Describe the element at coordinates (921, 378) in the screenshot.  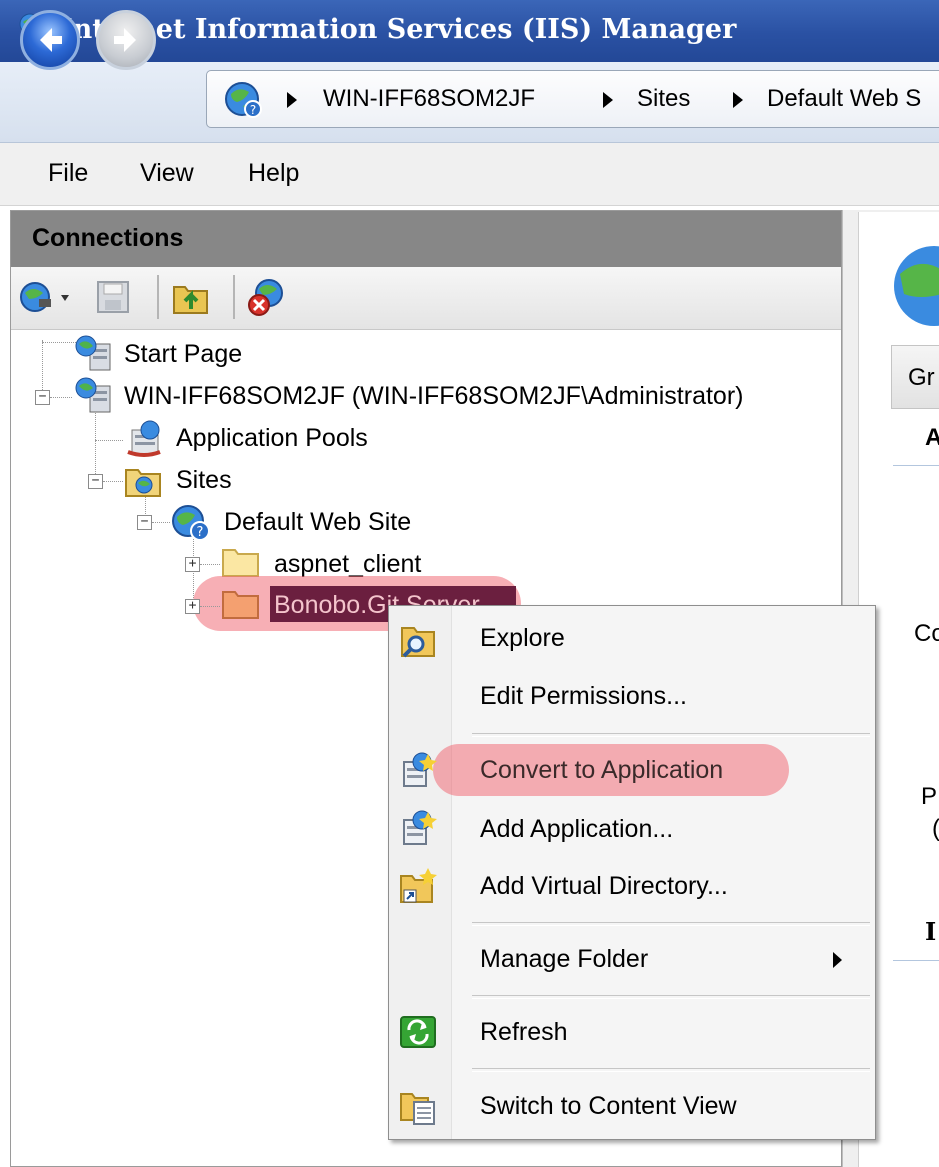
I see `group-by-label: Gr` at that location.